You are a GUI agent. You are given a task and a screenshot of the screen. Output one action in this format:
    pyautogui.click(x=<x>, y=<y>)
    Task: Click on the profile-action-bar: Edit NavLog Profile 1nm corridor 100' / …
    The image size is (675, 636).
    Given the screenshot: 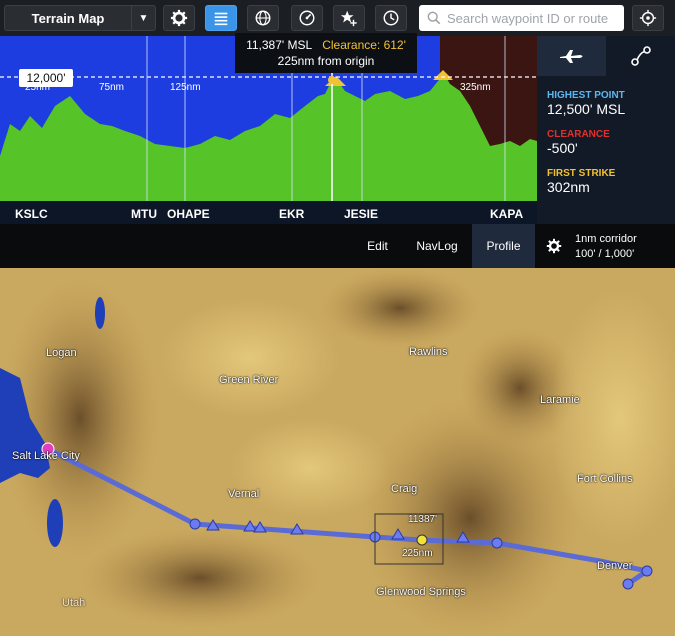 What is the action you would take?
    pyautogui.click(x=337, y=246)
    